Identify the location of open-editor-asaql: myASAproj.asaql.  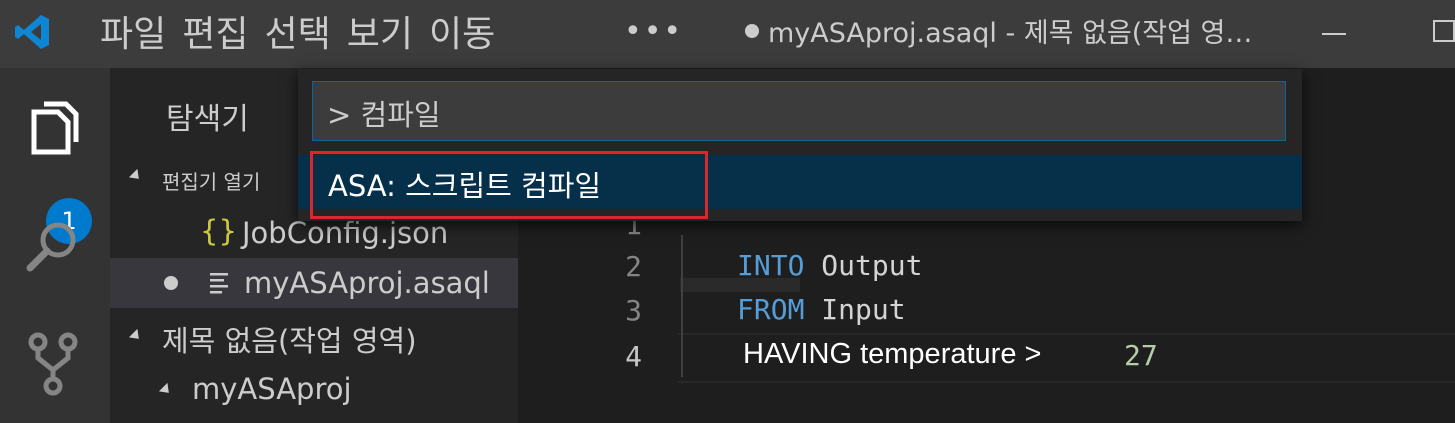
(314, 283).